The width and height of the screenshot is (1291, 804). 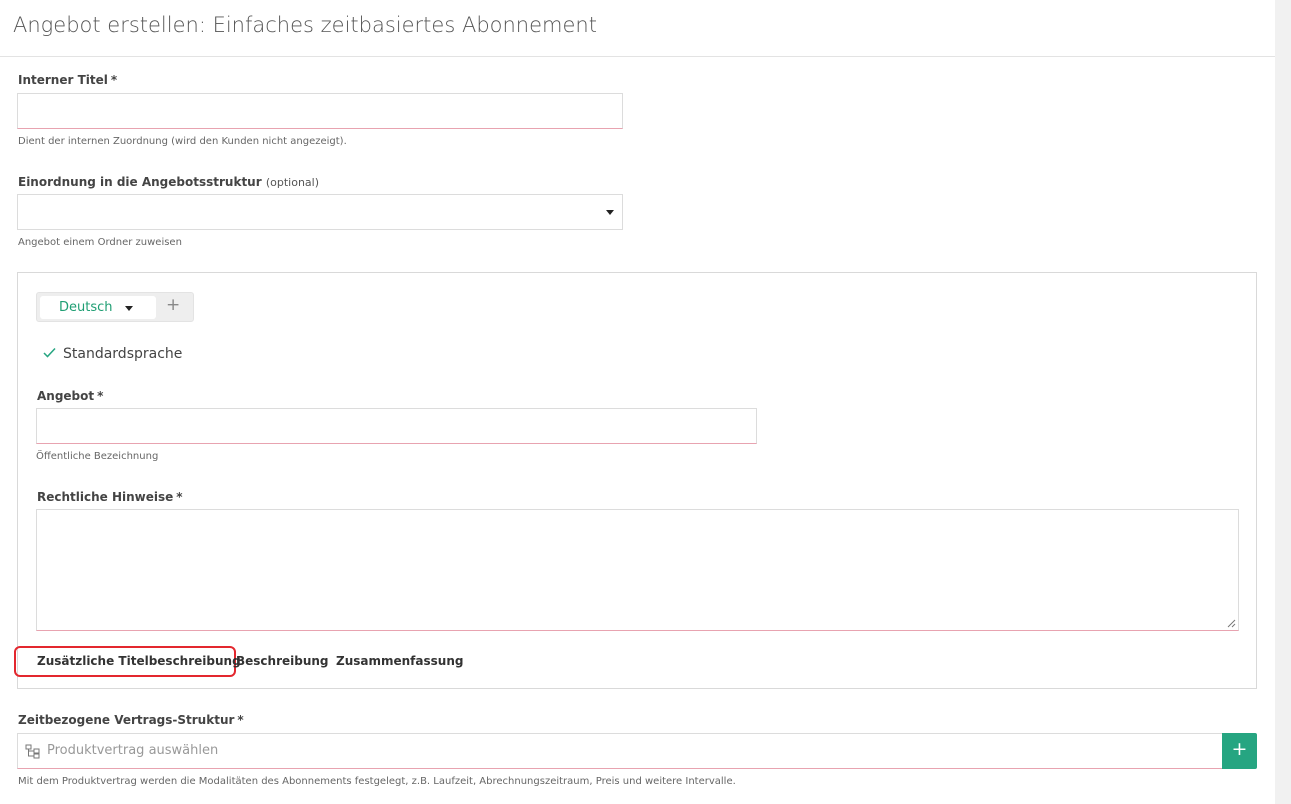 I want to click on optional-note: (optional), so click(x=292, y=182).